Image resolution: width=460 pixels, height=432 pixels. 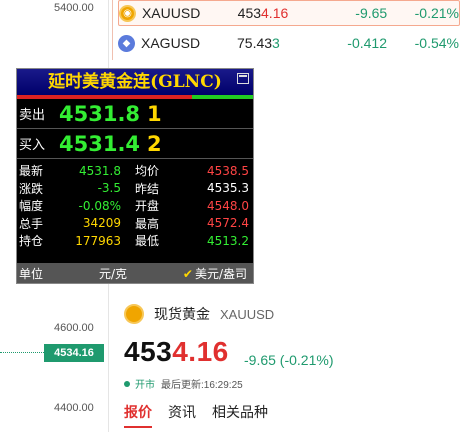 I want to click on quote-symbol: XAUUSD, so click(x=171, y=13).